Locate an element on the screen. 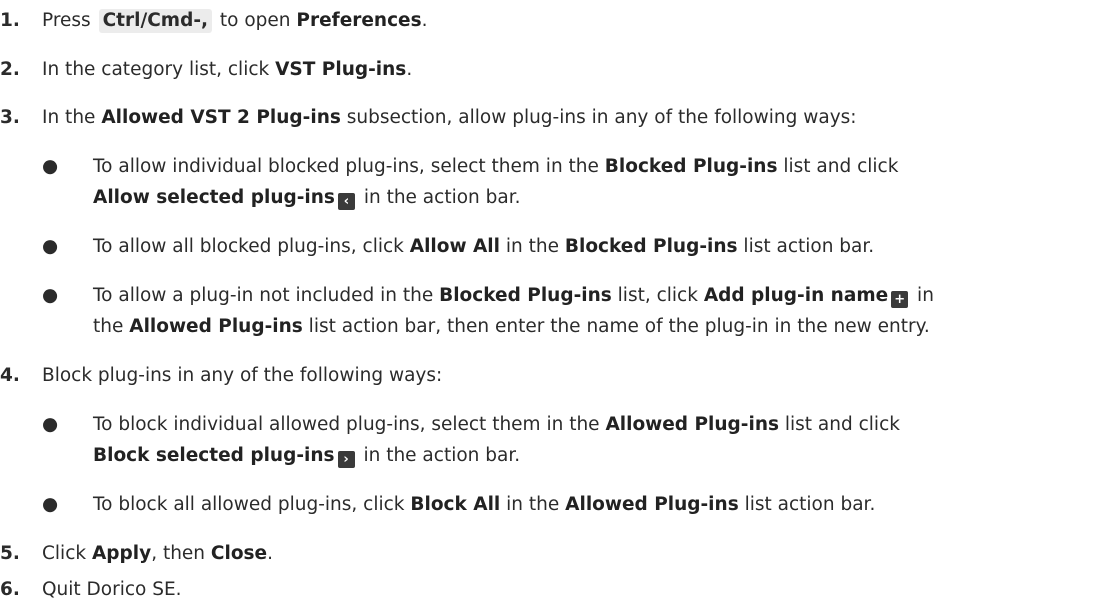  term-close: Close is located at coordinates (239, 553).